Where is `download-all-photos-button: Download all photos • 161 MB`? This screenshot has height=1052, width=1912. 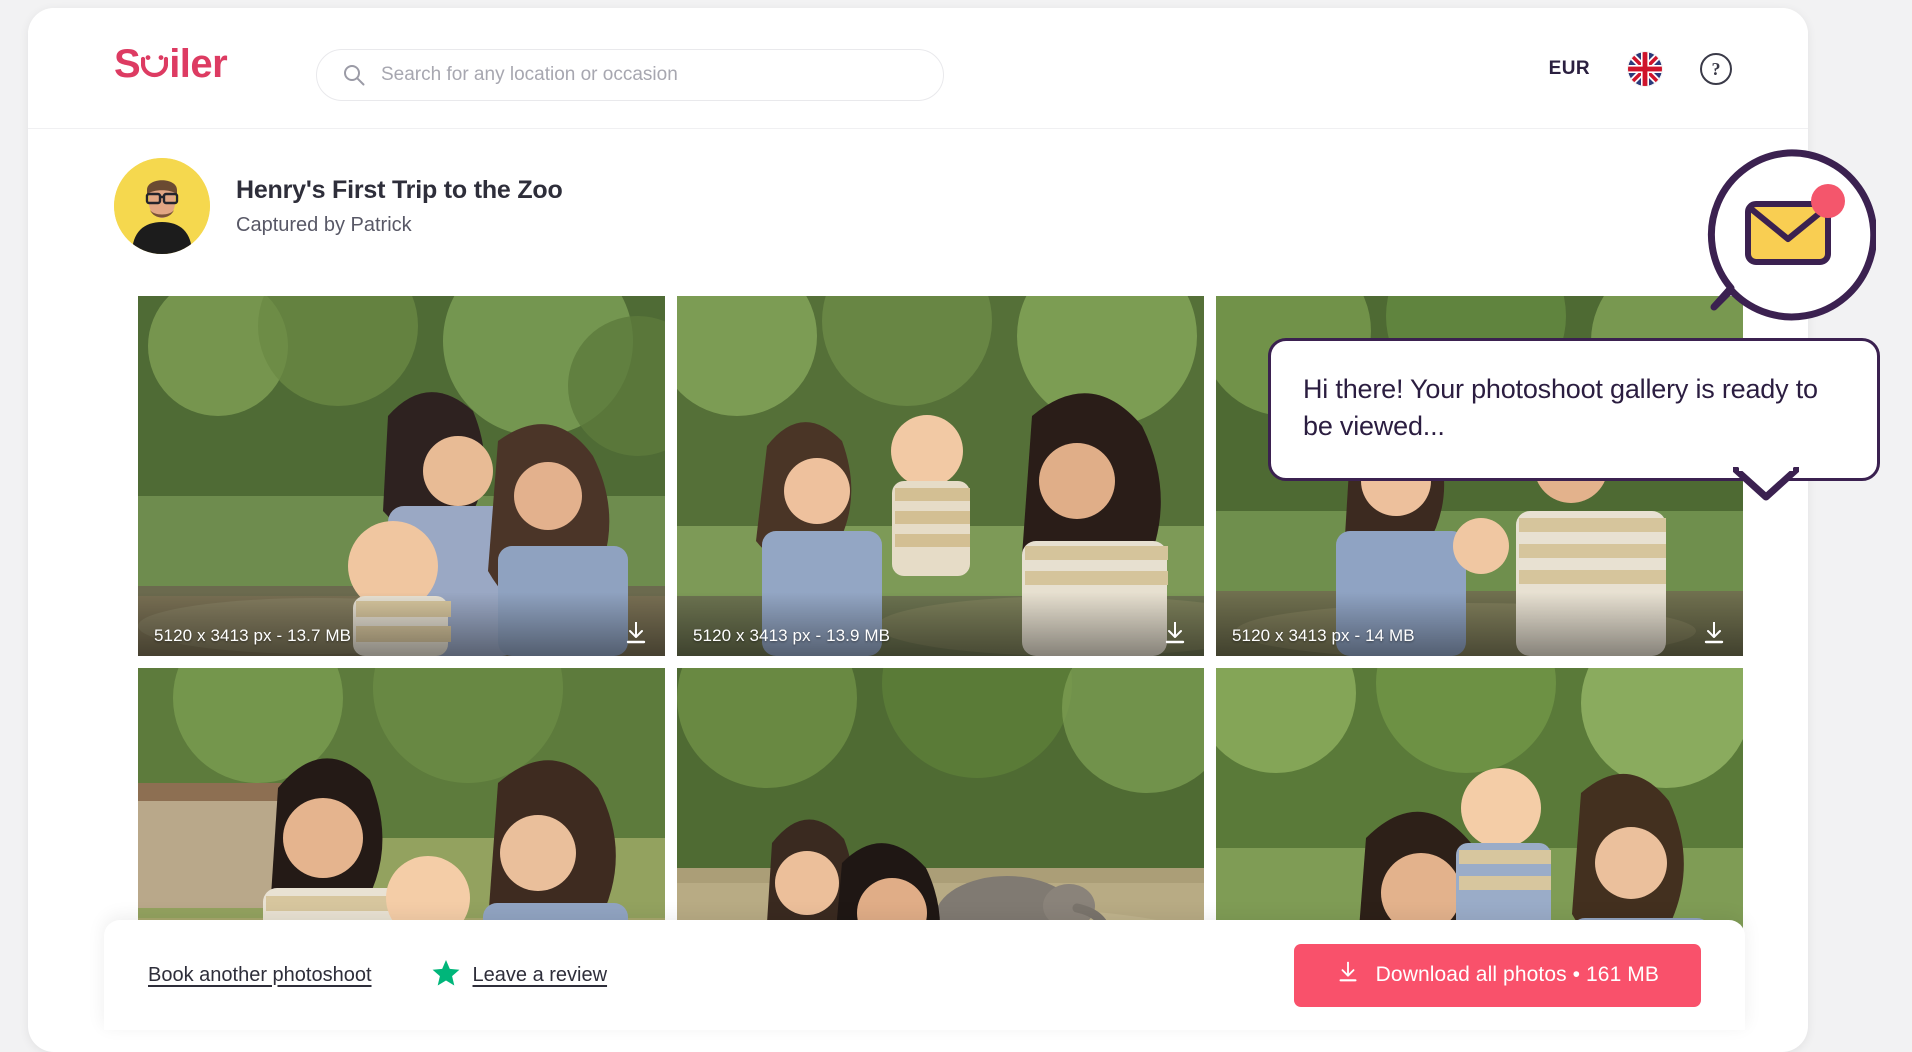 download-all-photos-button: Download all photos • 161 MB is located at coordinates (1497, 975).